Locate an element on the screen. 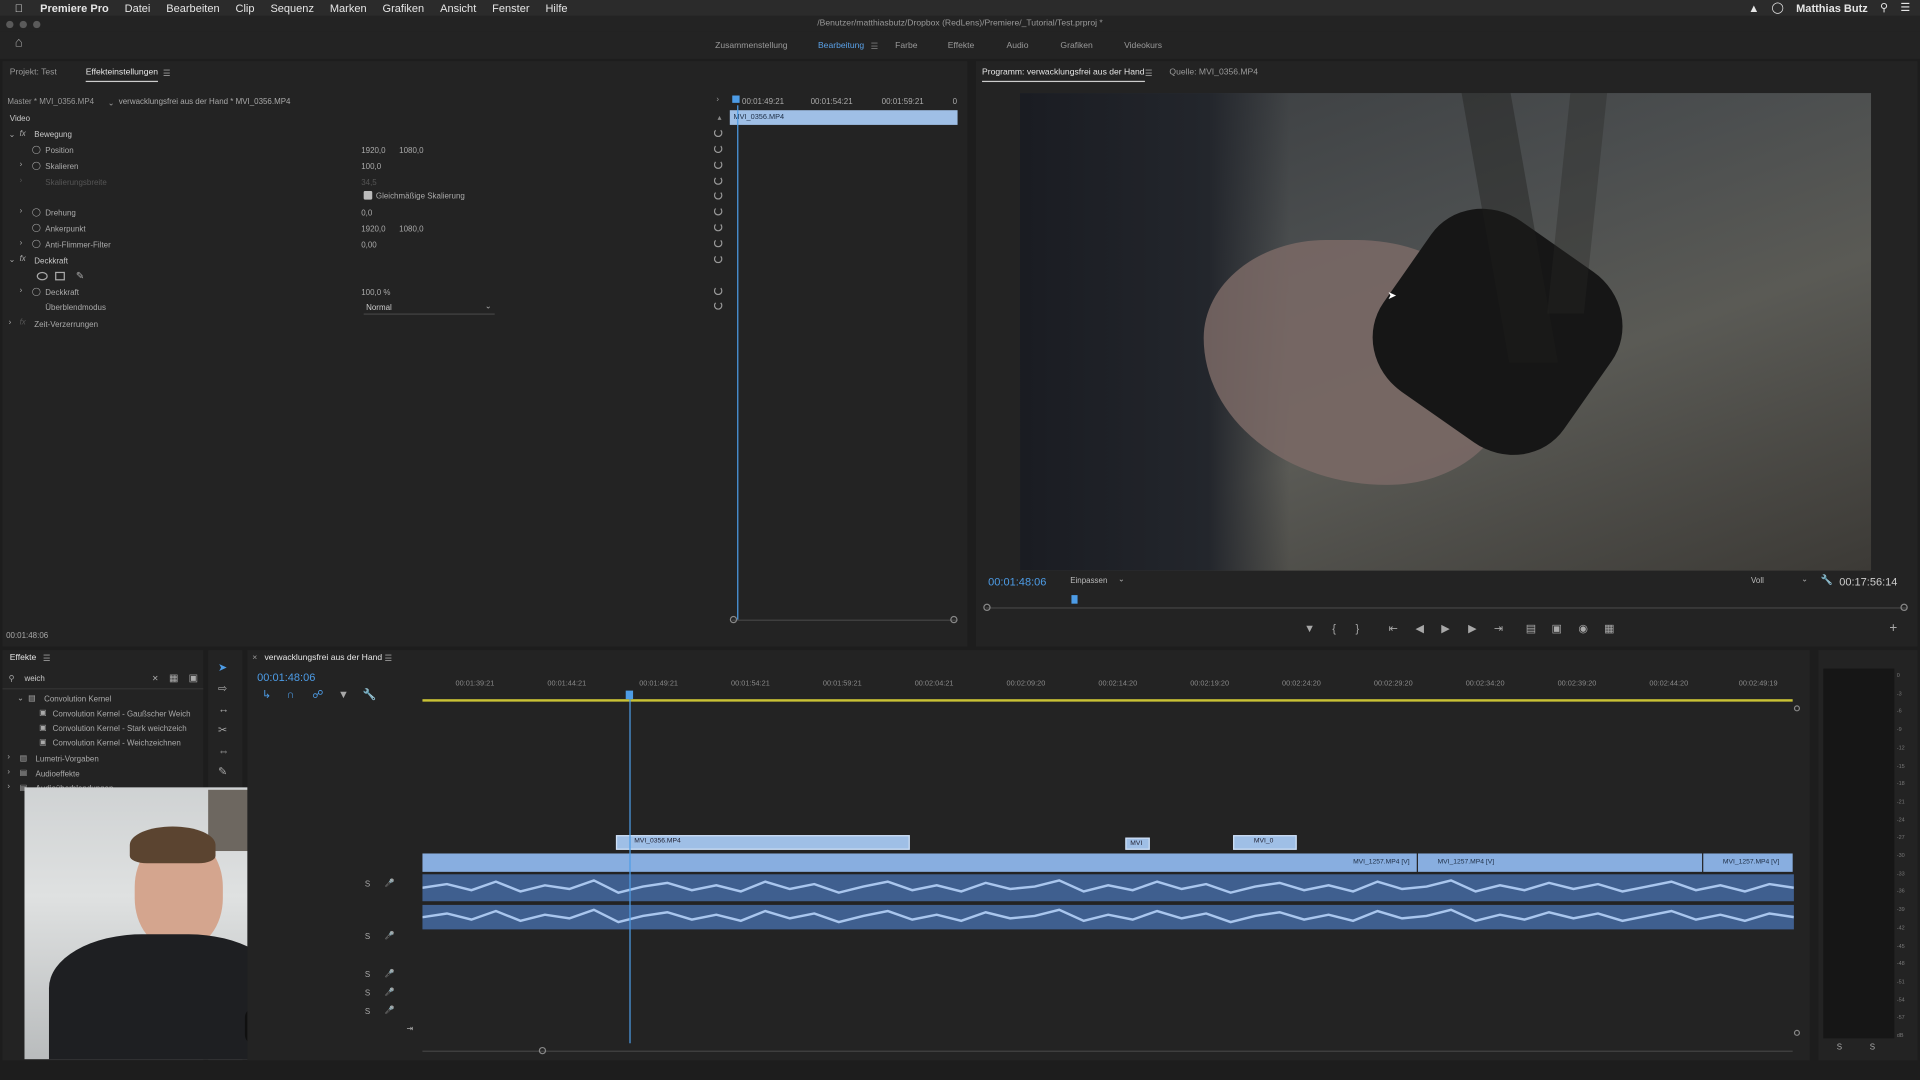 The width and height of the screenshot is (1920, 1080). clock-icon: ◯ is located at coordinates (1778, 7).